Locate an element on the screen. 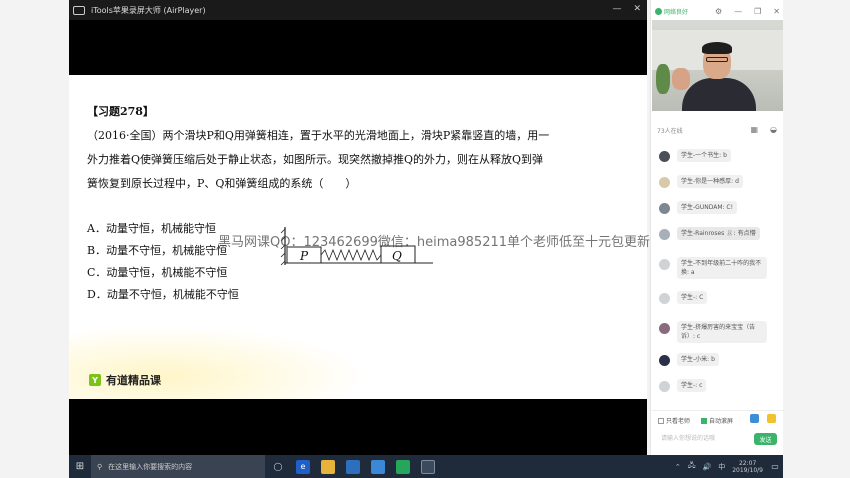 The width and height of the screenshot is (850, 478). airplayer-taskbar-icon is located at coordinates (428, 466).